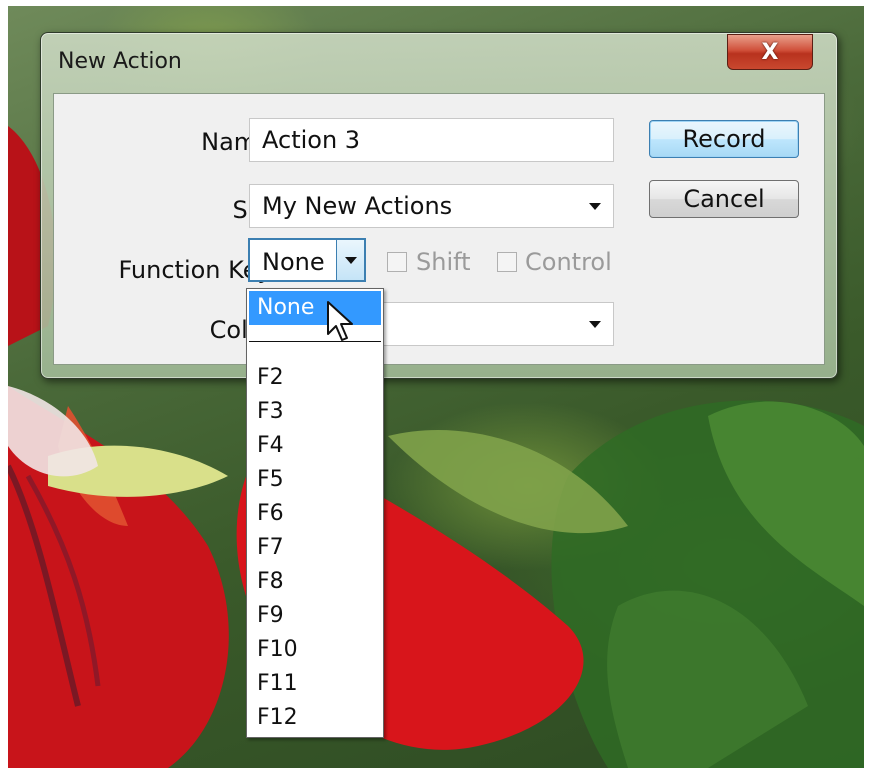 The image size is (870, 773). I want to click on list-item: F8, so click(315, 582).